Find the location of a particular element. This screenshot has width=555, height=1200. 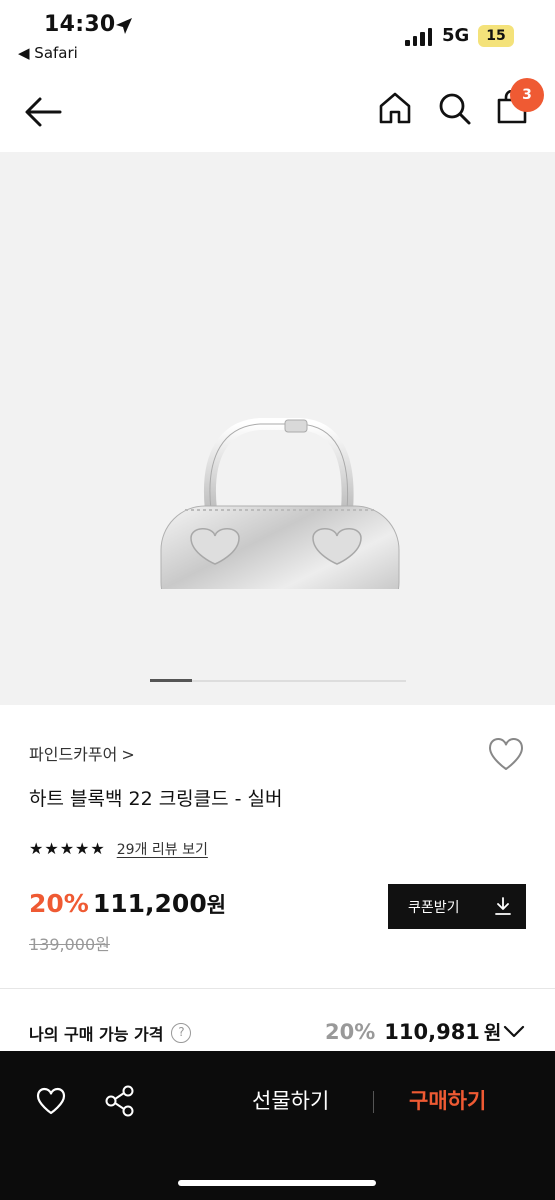

search-icon is located at coordinates (454, 108).